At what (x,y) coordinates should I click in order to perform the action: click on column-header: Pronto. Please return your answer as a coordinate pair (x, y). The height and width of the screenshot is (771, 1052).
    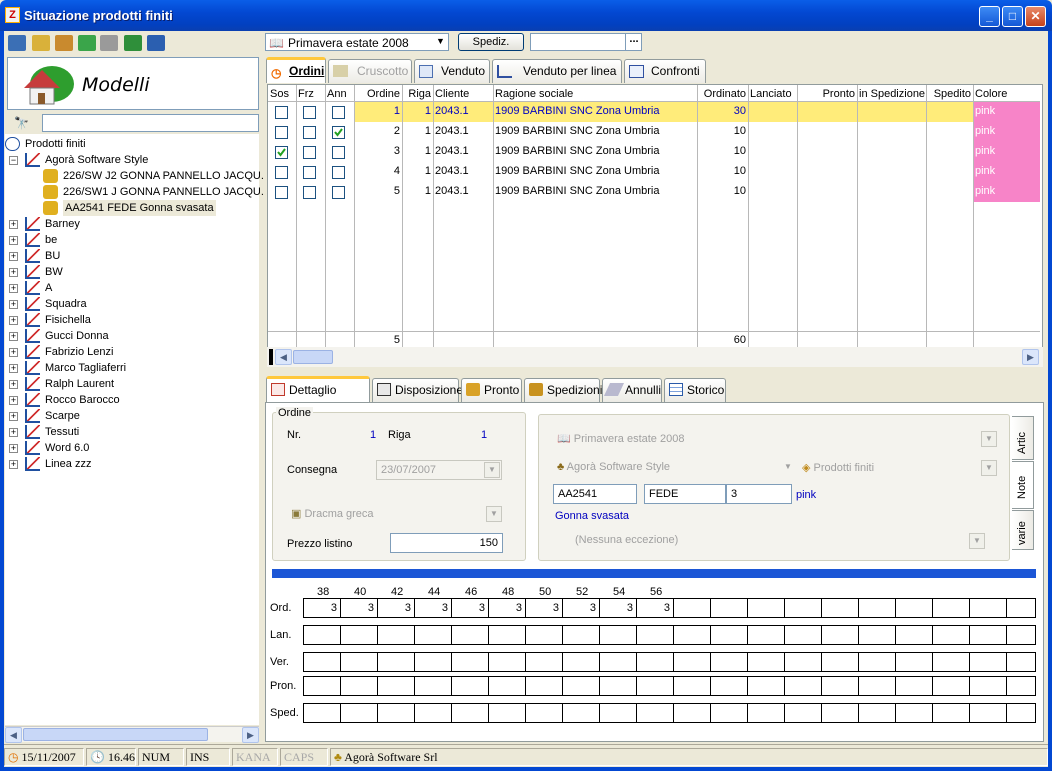
    Looking at the image, I should click on (827, 95).